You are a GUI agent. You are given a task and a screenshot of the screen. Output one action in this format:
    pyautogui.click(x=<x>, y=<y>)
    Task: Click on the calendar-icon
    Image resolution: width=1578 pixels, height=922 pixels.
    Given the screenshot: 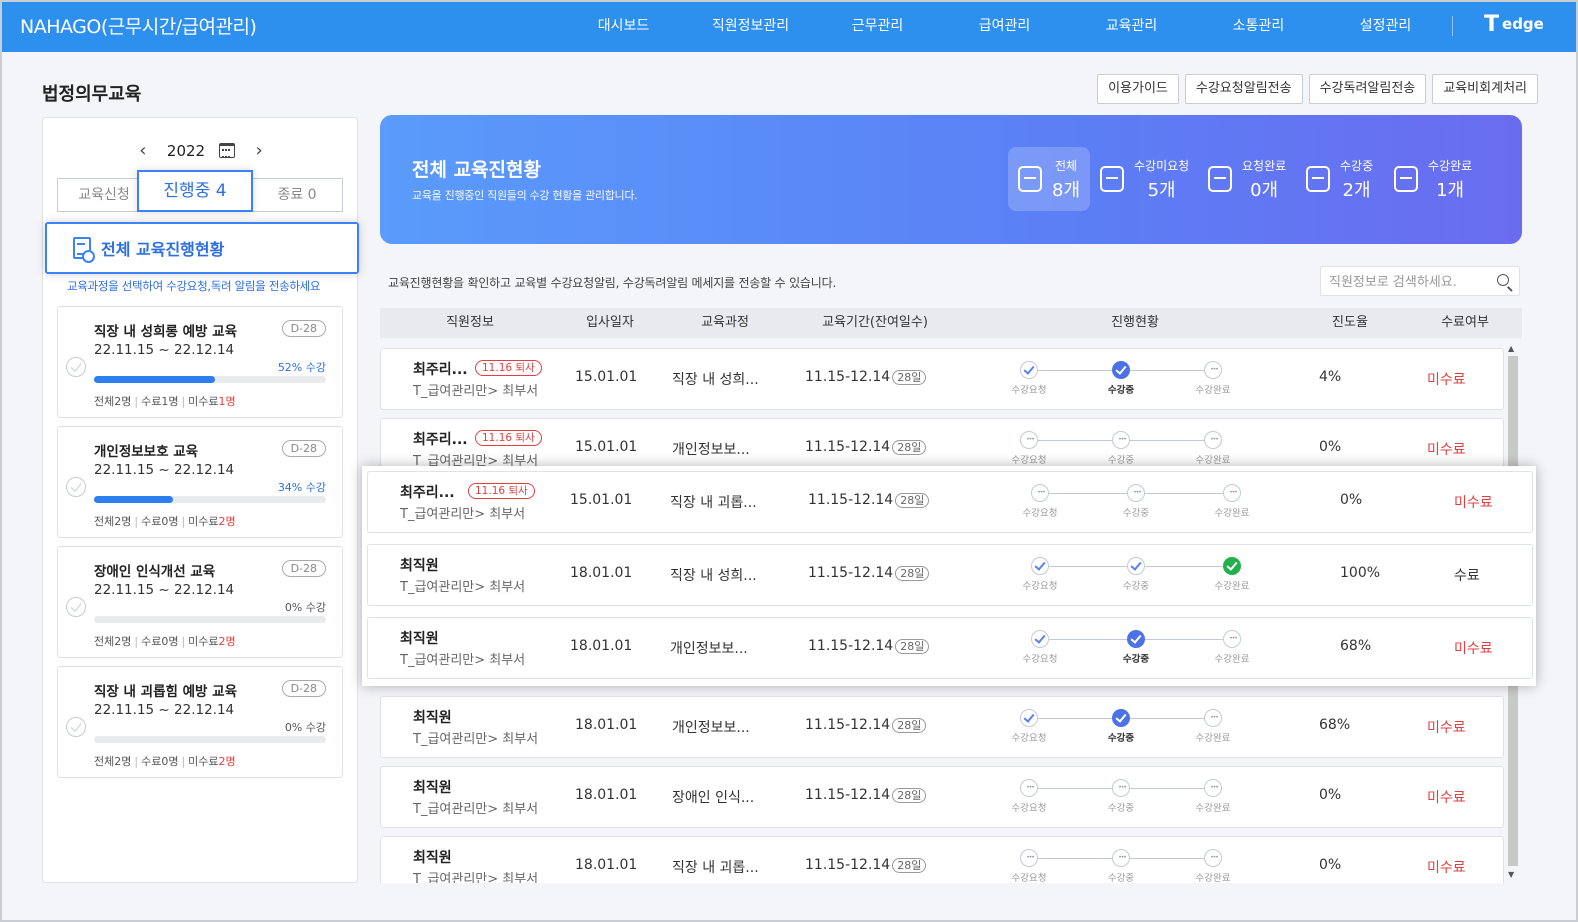 What is the action you would take?
    pyautogui.click(x=227, y=150)
    